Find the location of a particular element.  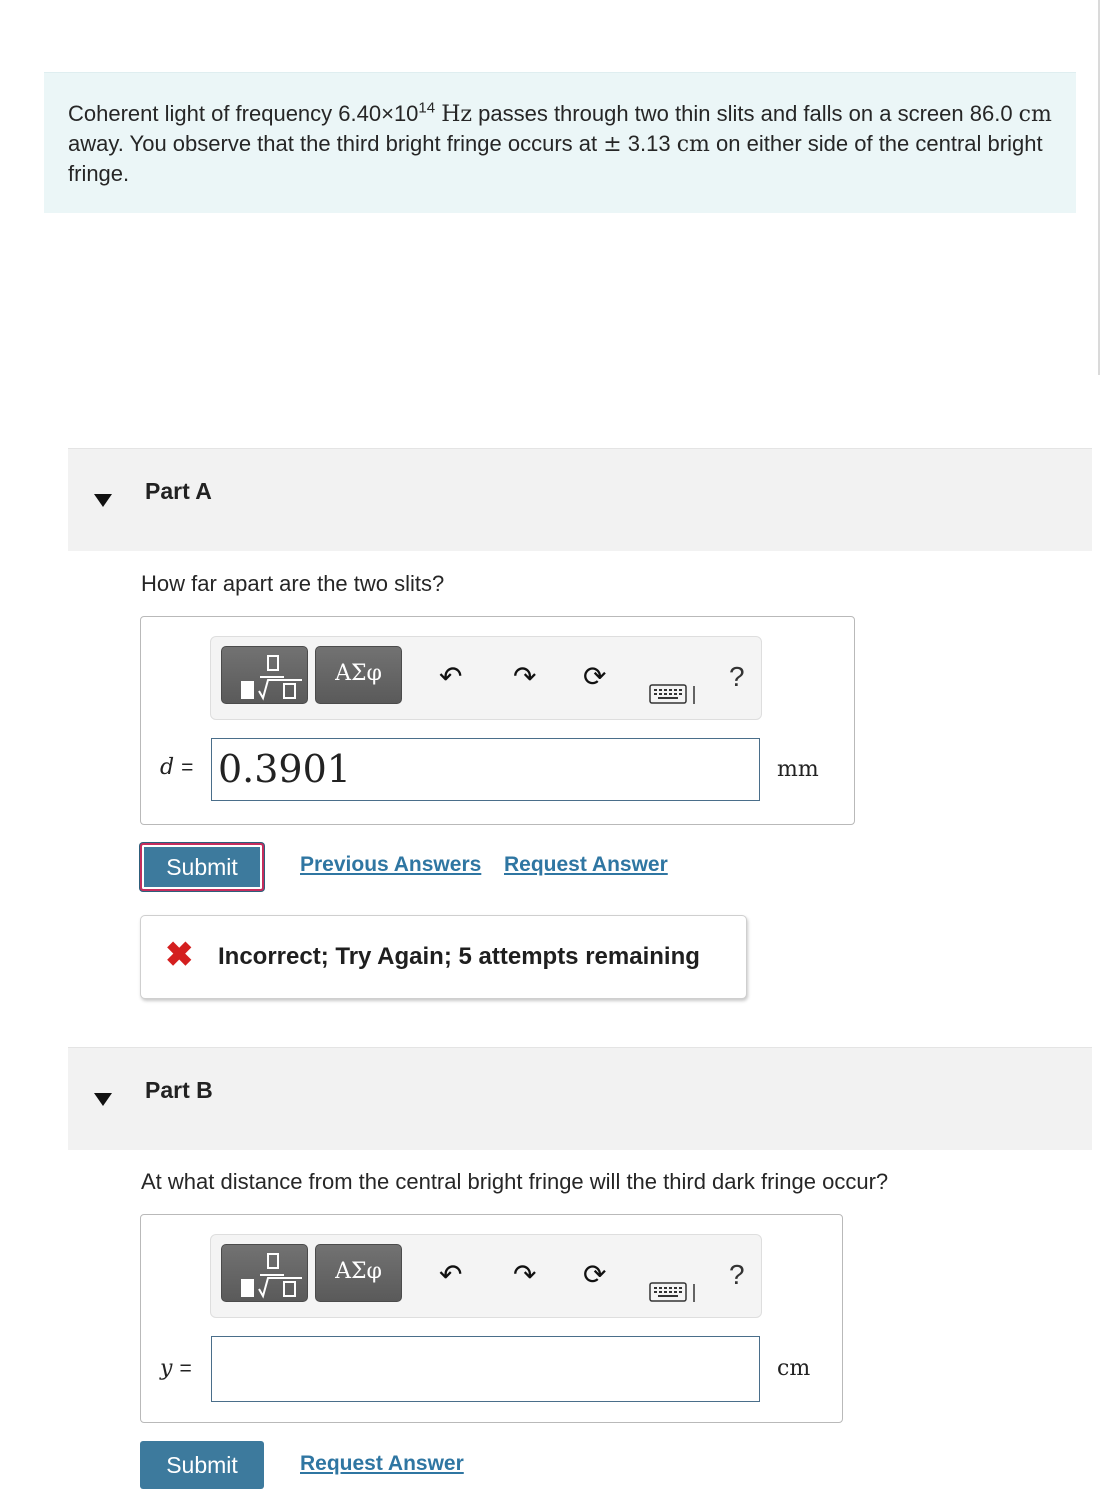

previous-answers-link: Previous Answers is located at coordinates (390, 865).